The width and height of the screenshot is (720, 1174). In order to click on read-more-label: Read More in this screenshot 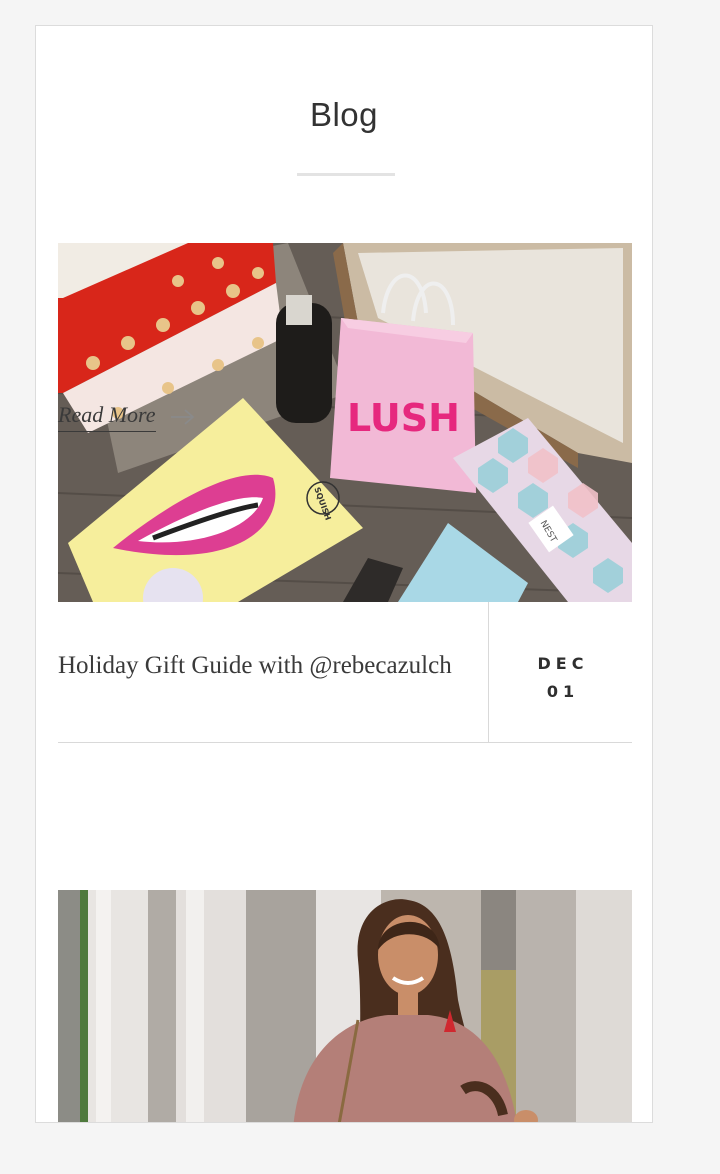, I will do `click(107, 417)`.